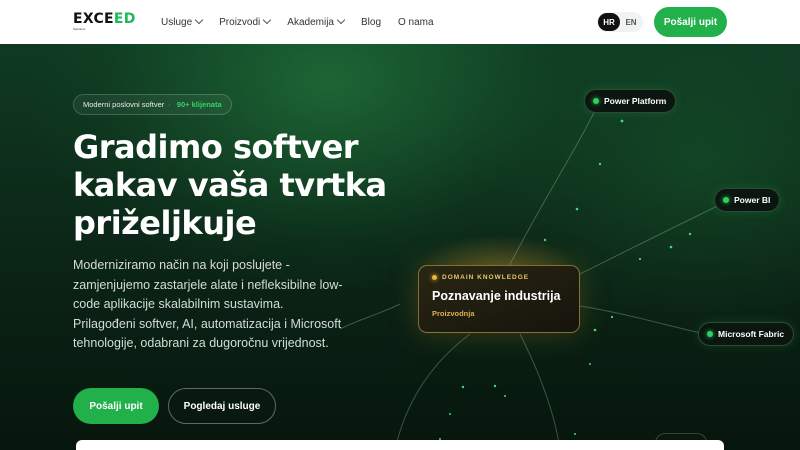 The image size is (800, 450). Describe the element at coordinates (434, 277) in the screenshot. I see `gold-dot-icon` at that location.